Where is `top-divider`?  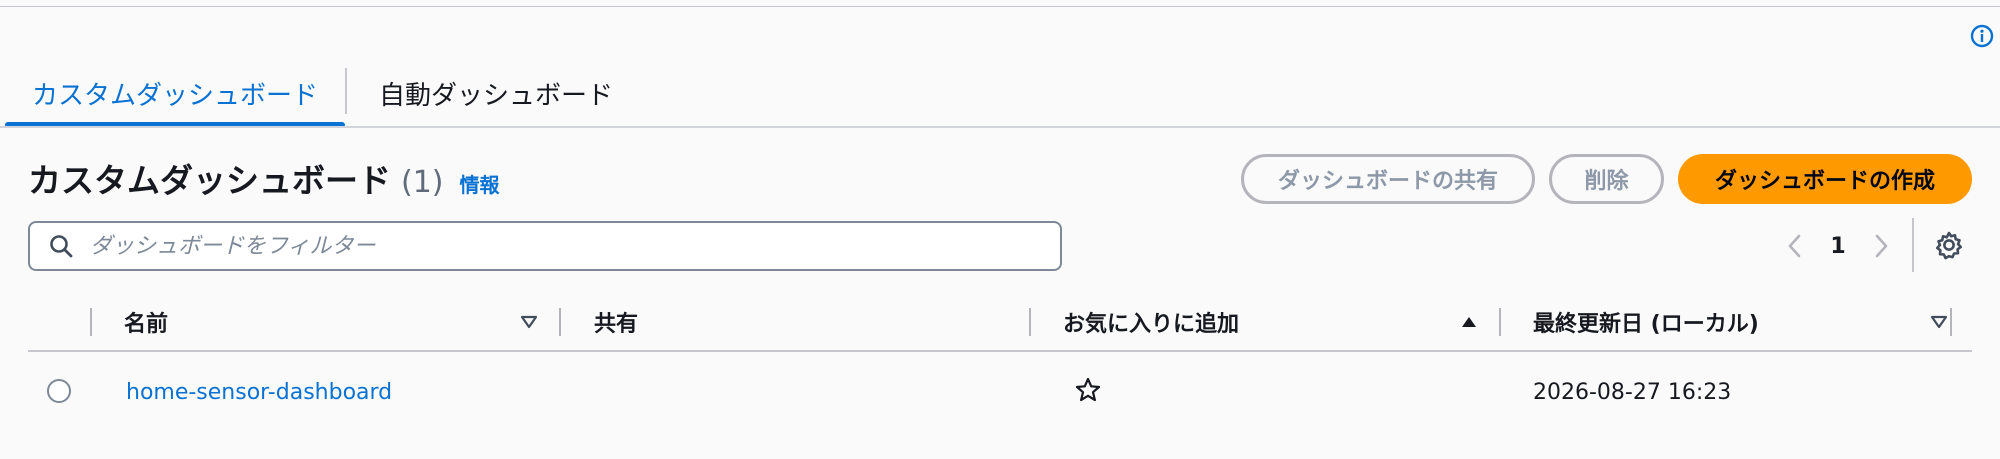
top-divider is located at coordinates (1000, 6).